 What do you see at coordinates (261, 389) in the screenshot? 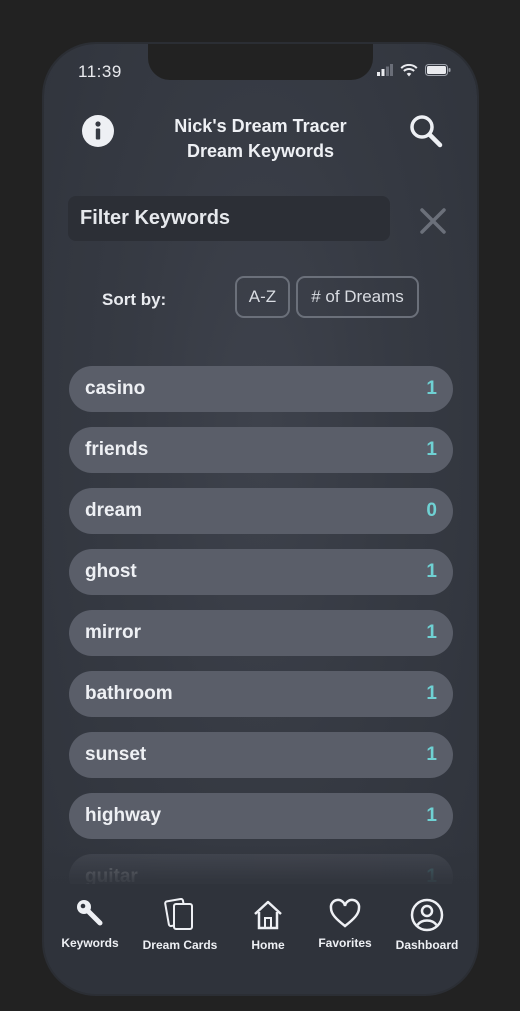
I see `keyword-item-casino: casino 1` at bounding box center [261, 389].